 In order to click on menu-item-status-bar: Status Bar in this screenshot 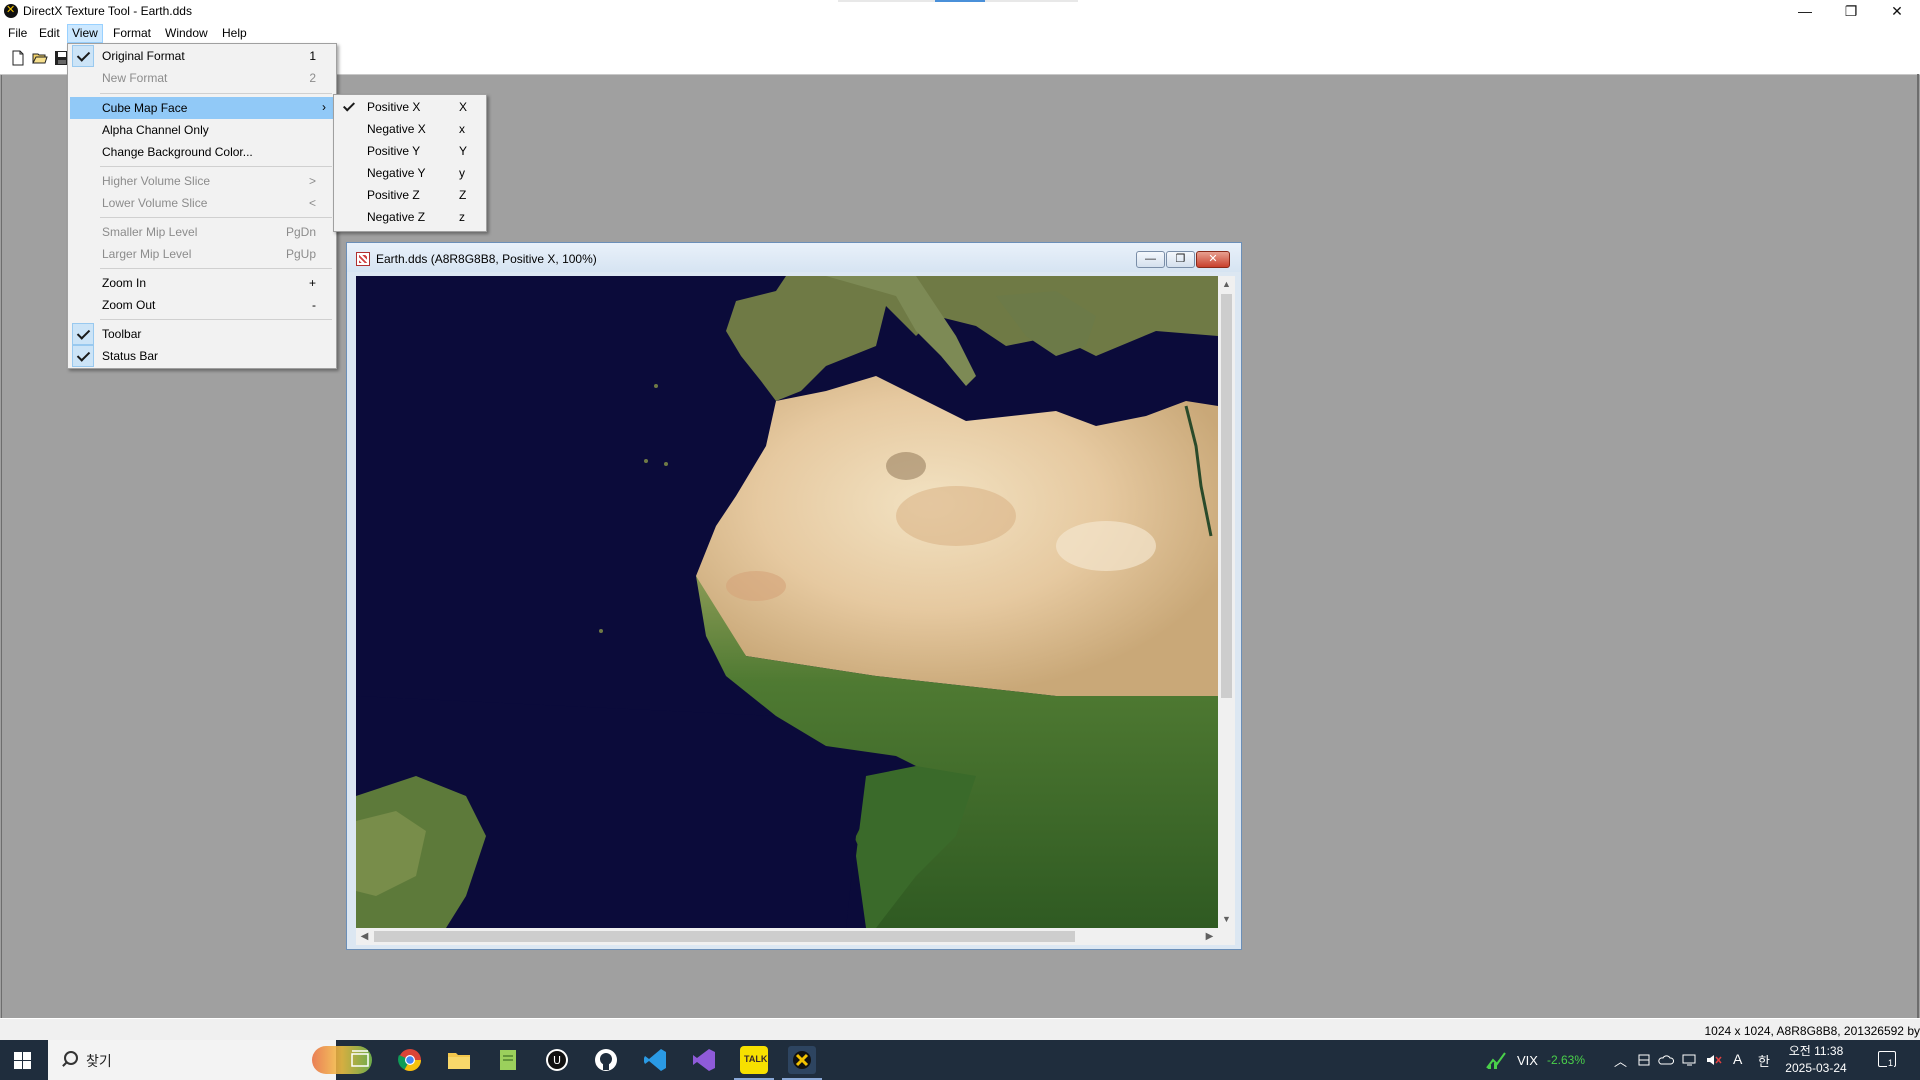, I will do `click(202, 356)`.